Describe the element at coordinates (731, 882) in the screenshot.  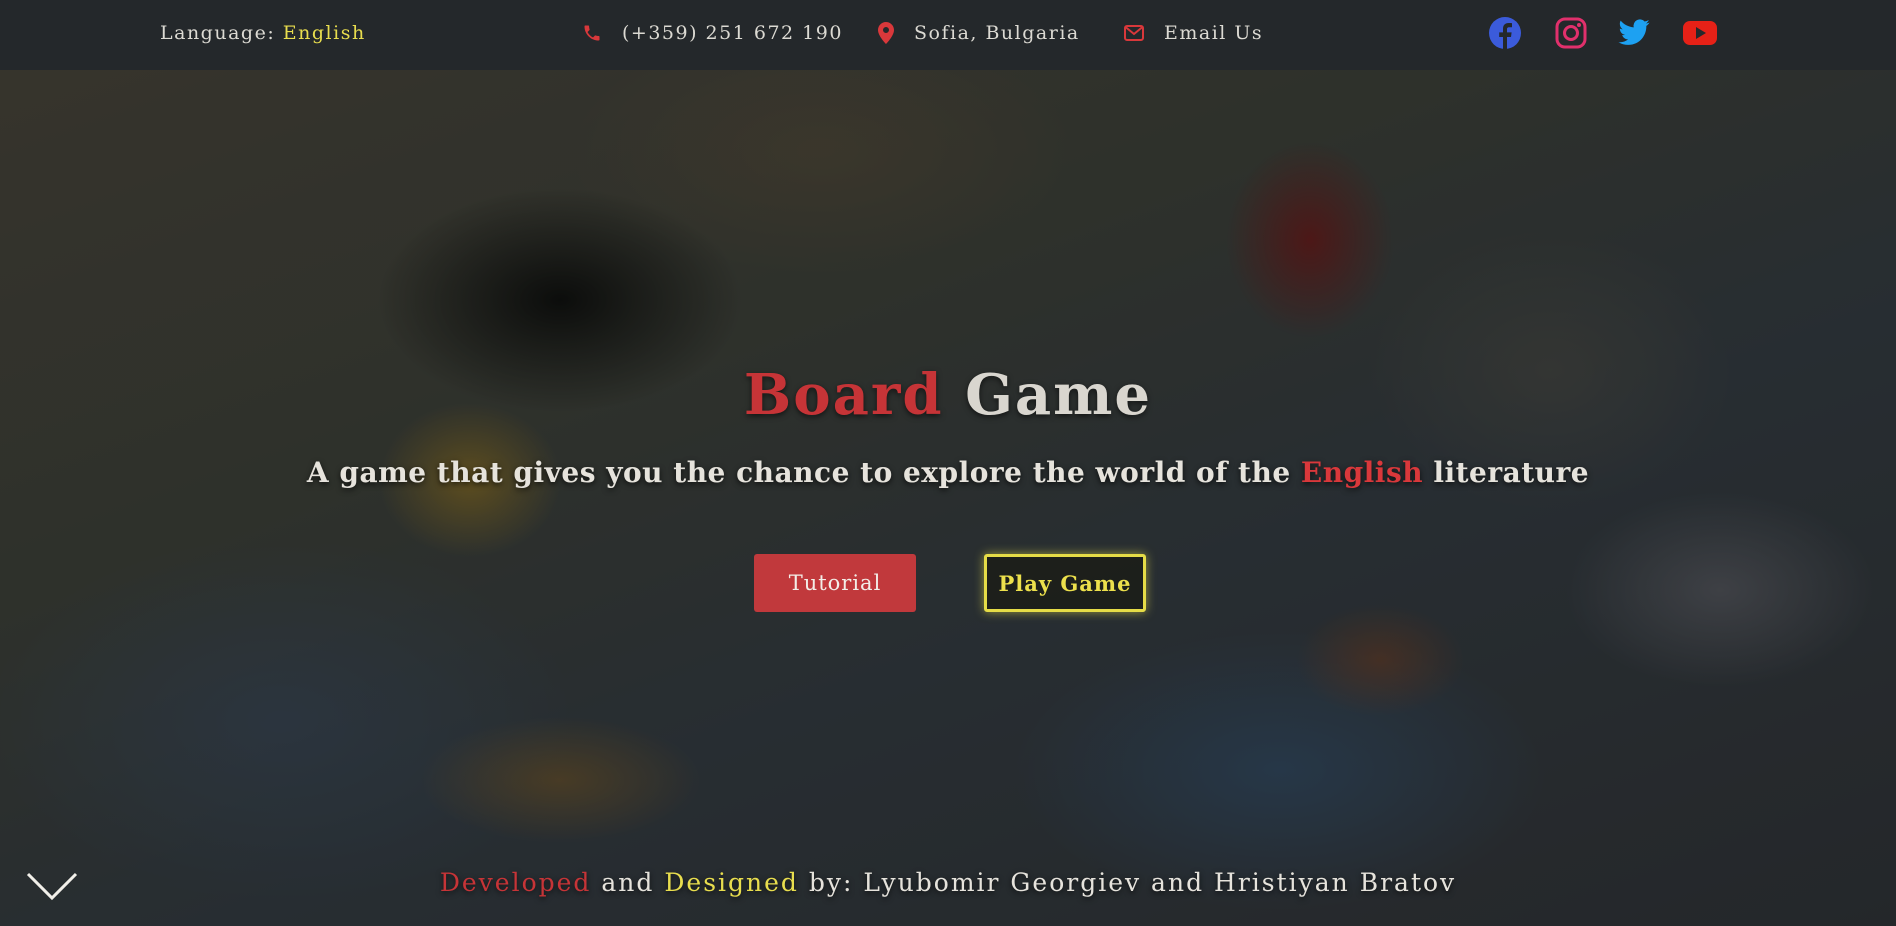
I see `credits-designed: Designed` at that location.